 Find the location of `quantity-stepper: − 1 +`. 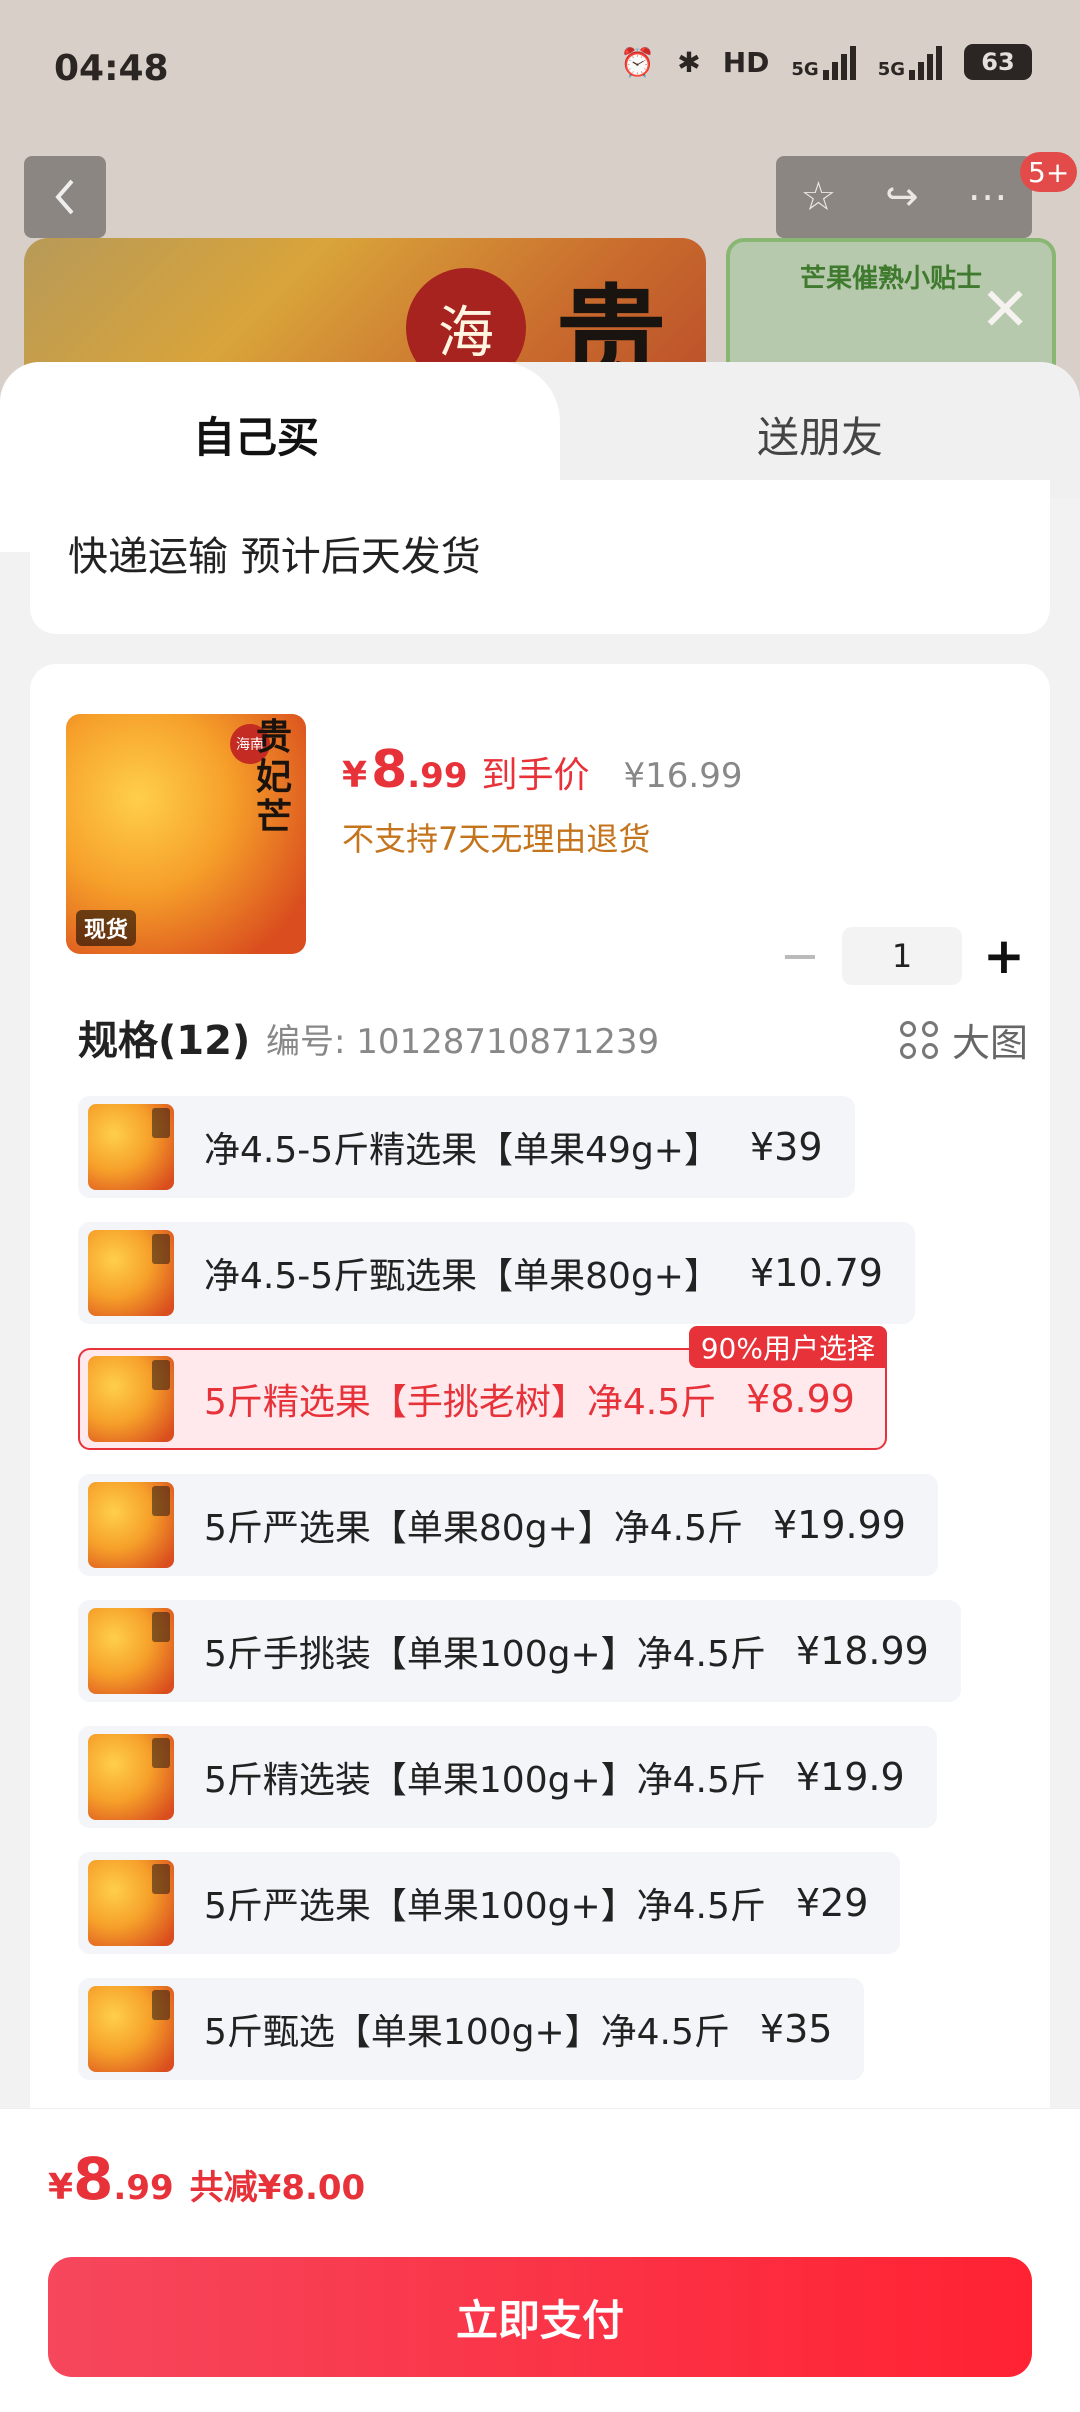

quantity-stepper: − 1 + is located at coordinates (905, 956).